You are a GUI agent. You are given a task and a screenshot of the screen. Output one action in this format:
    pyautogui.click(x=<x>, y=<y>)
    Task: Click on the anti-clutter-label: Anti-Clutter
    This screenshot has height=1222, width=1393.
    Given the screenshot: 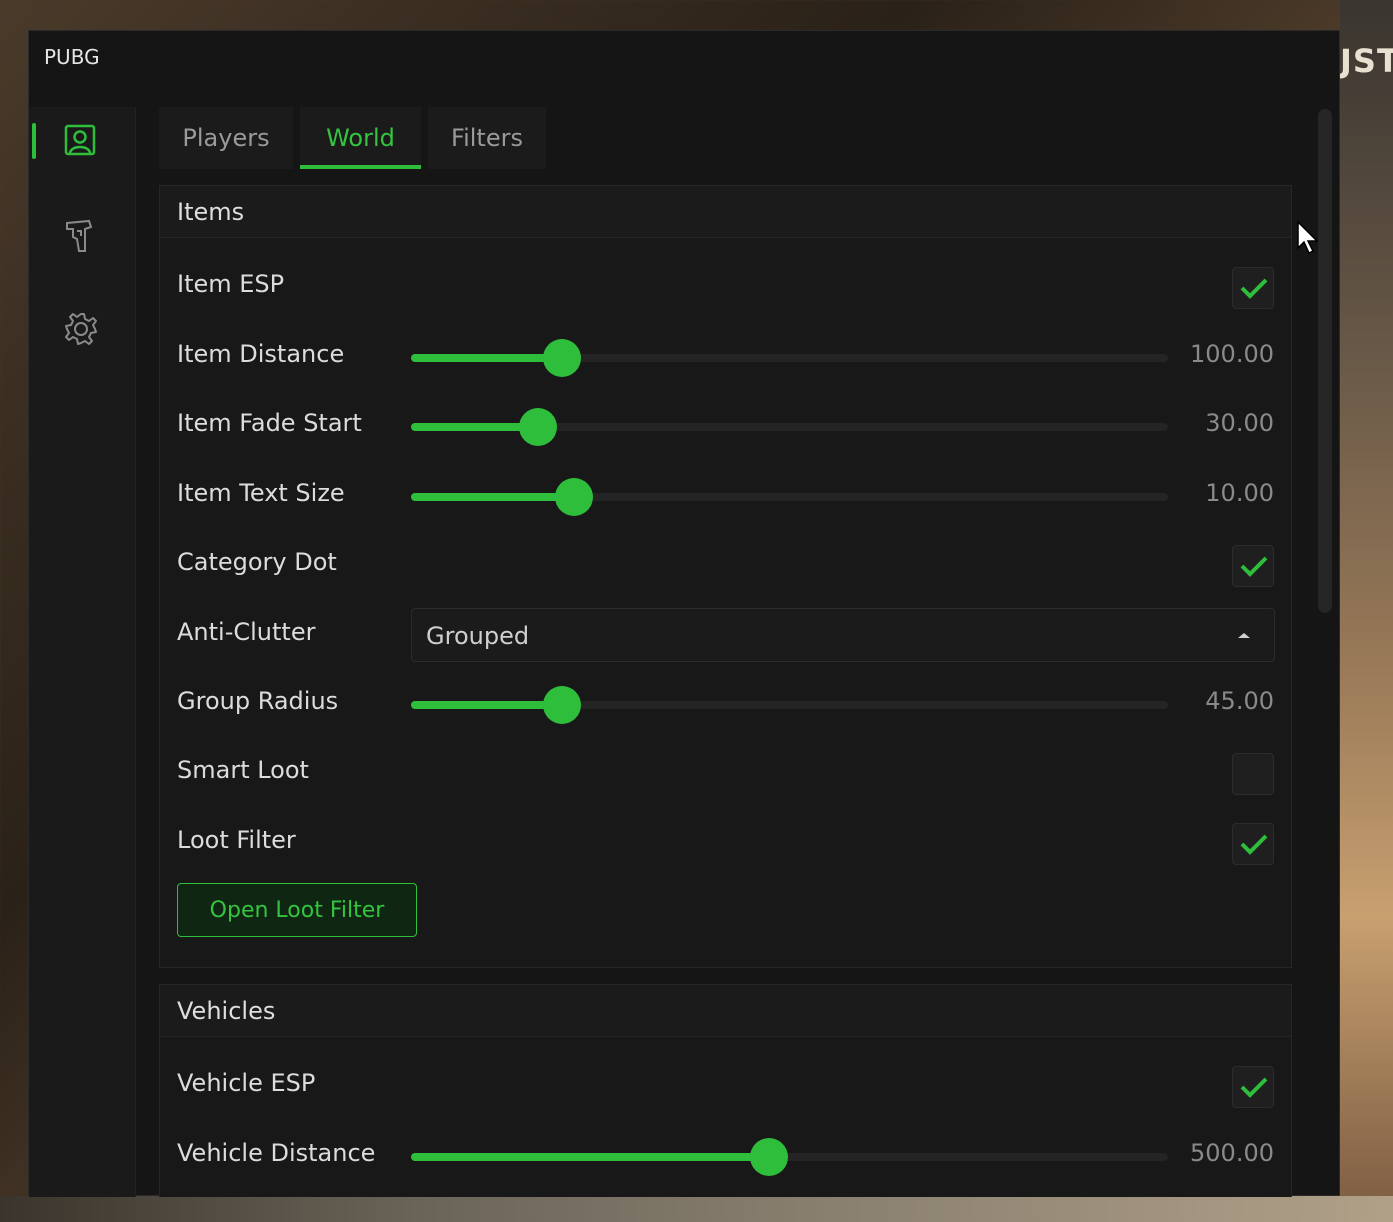 What is the action you would take?
    pyautogui.click(x=246, y=632)
    